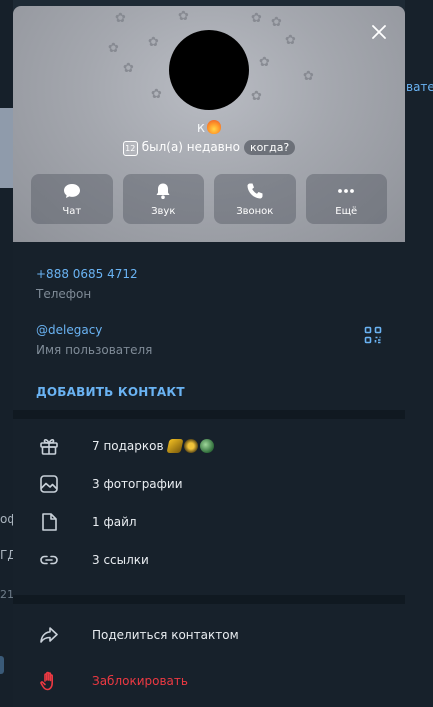  What do you see at coordinates (209, 484) in the screenshot?
I see `list-item-photos: 3 фотографии` at bounding box center [209, 484].